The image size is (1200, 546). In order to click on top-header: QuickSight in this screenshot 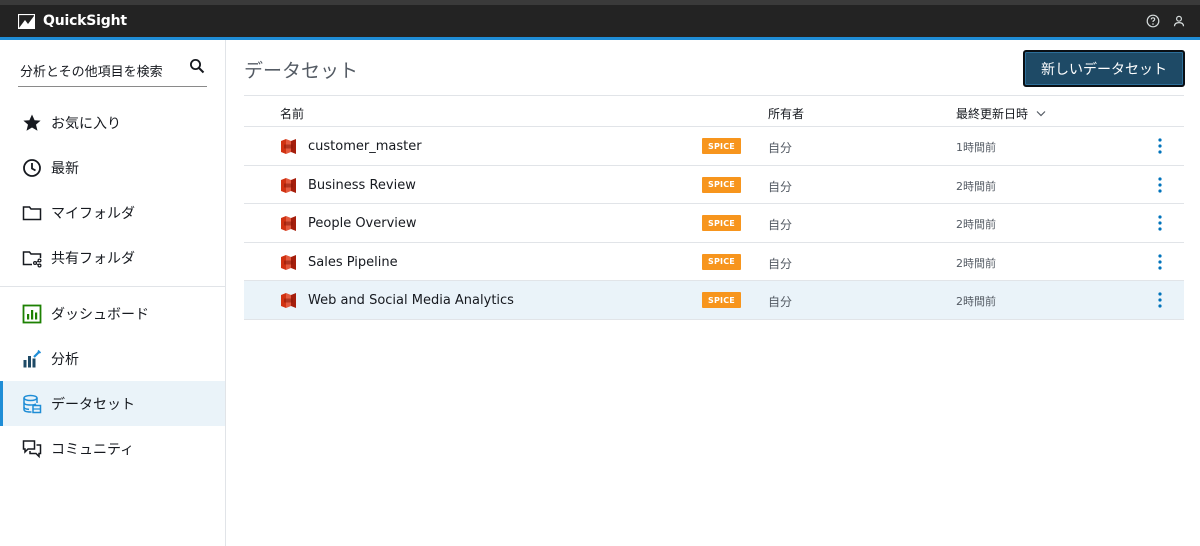, I will do `click(600, 21)`.